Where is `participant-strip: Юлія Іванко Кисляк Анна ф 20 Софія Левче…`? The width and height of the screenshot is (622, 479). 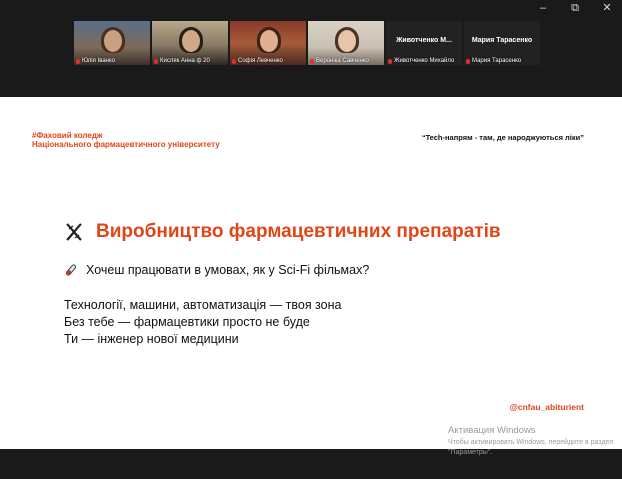
participant-strip: Юлія Іванко Кисляк Анна ф 20 Софія Левче… is located at coordinates (308, 43).